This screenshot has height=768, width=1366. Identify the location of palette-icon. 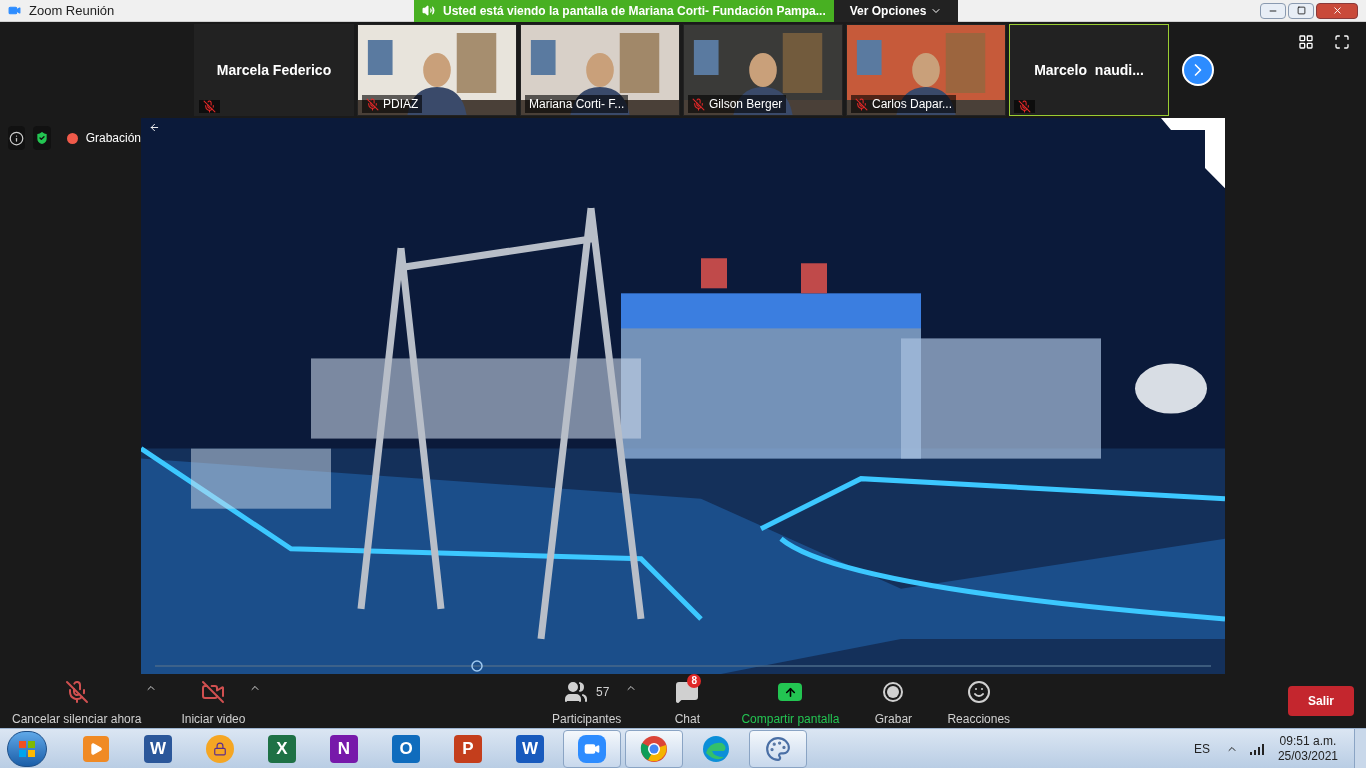
(778, 748).